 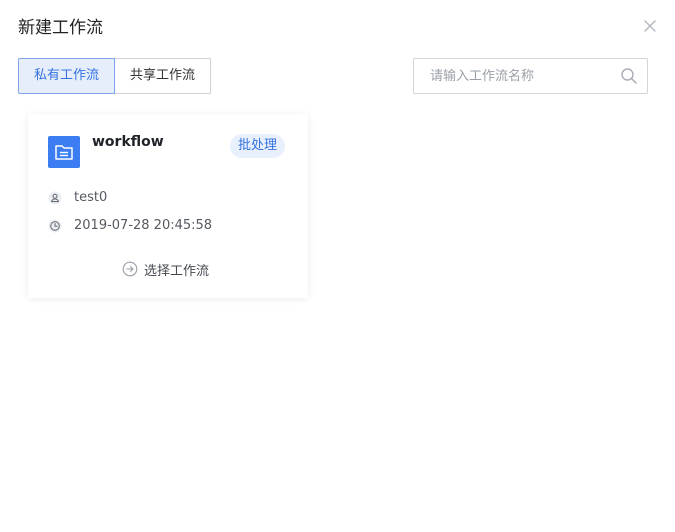 I want to click on workflow-owner: test0, so click(x=91, y=197).